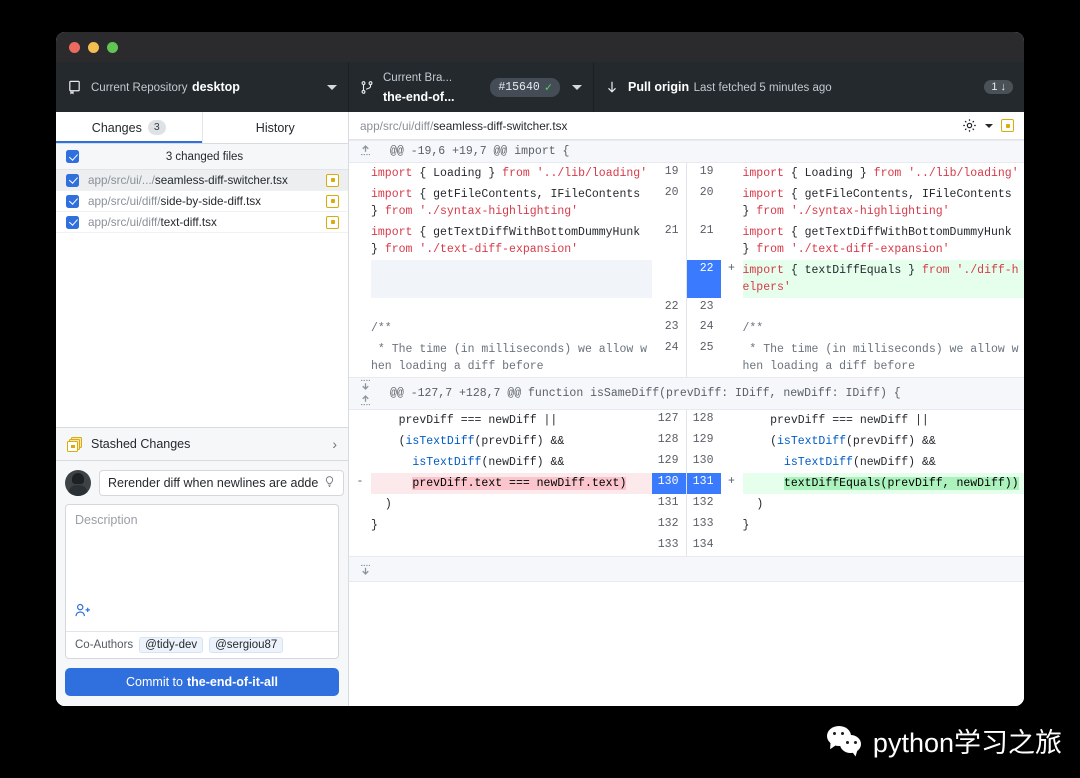 This screenshot has width=1080, height=778. I want to click on line-number: 127, so click(669, 420).